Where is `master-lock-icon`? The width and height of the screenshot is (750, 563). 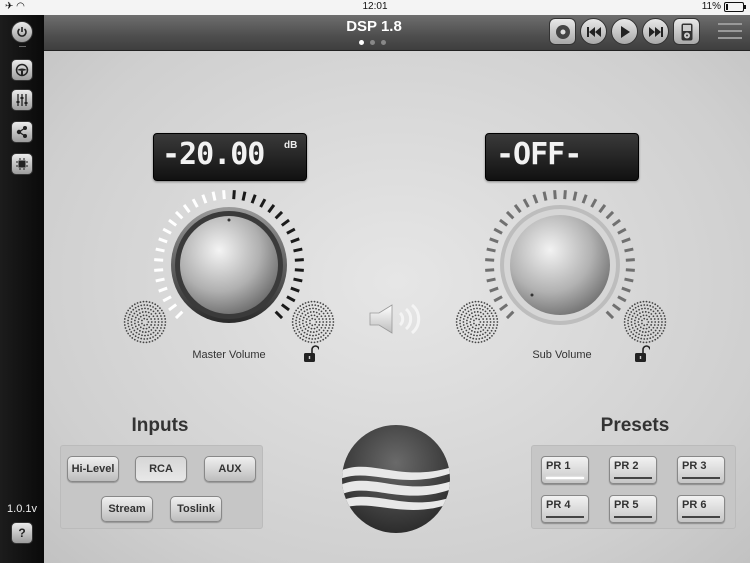 master-lock-icon is located at coordinates (311, 354).